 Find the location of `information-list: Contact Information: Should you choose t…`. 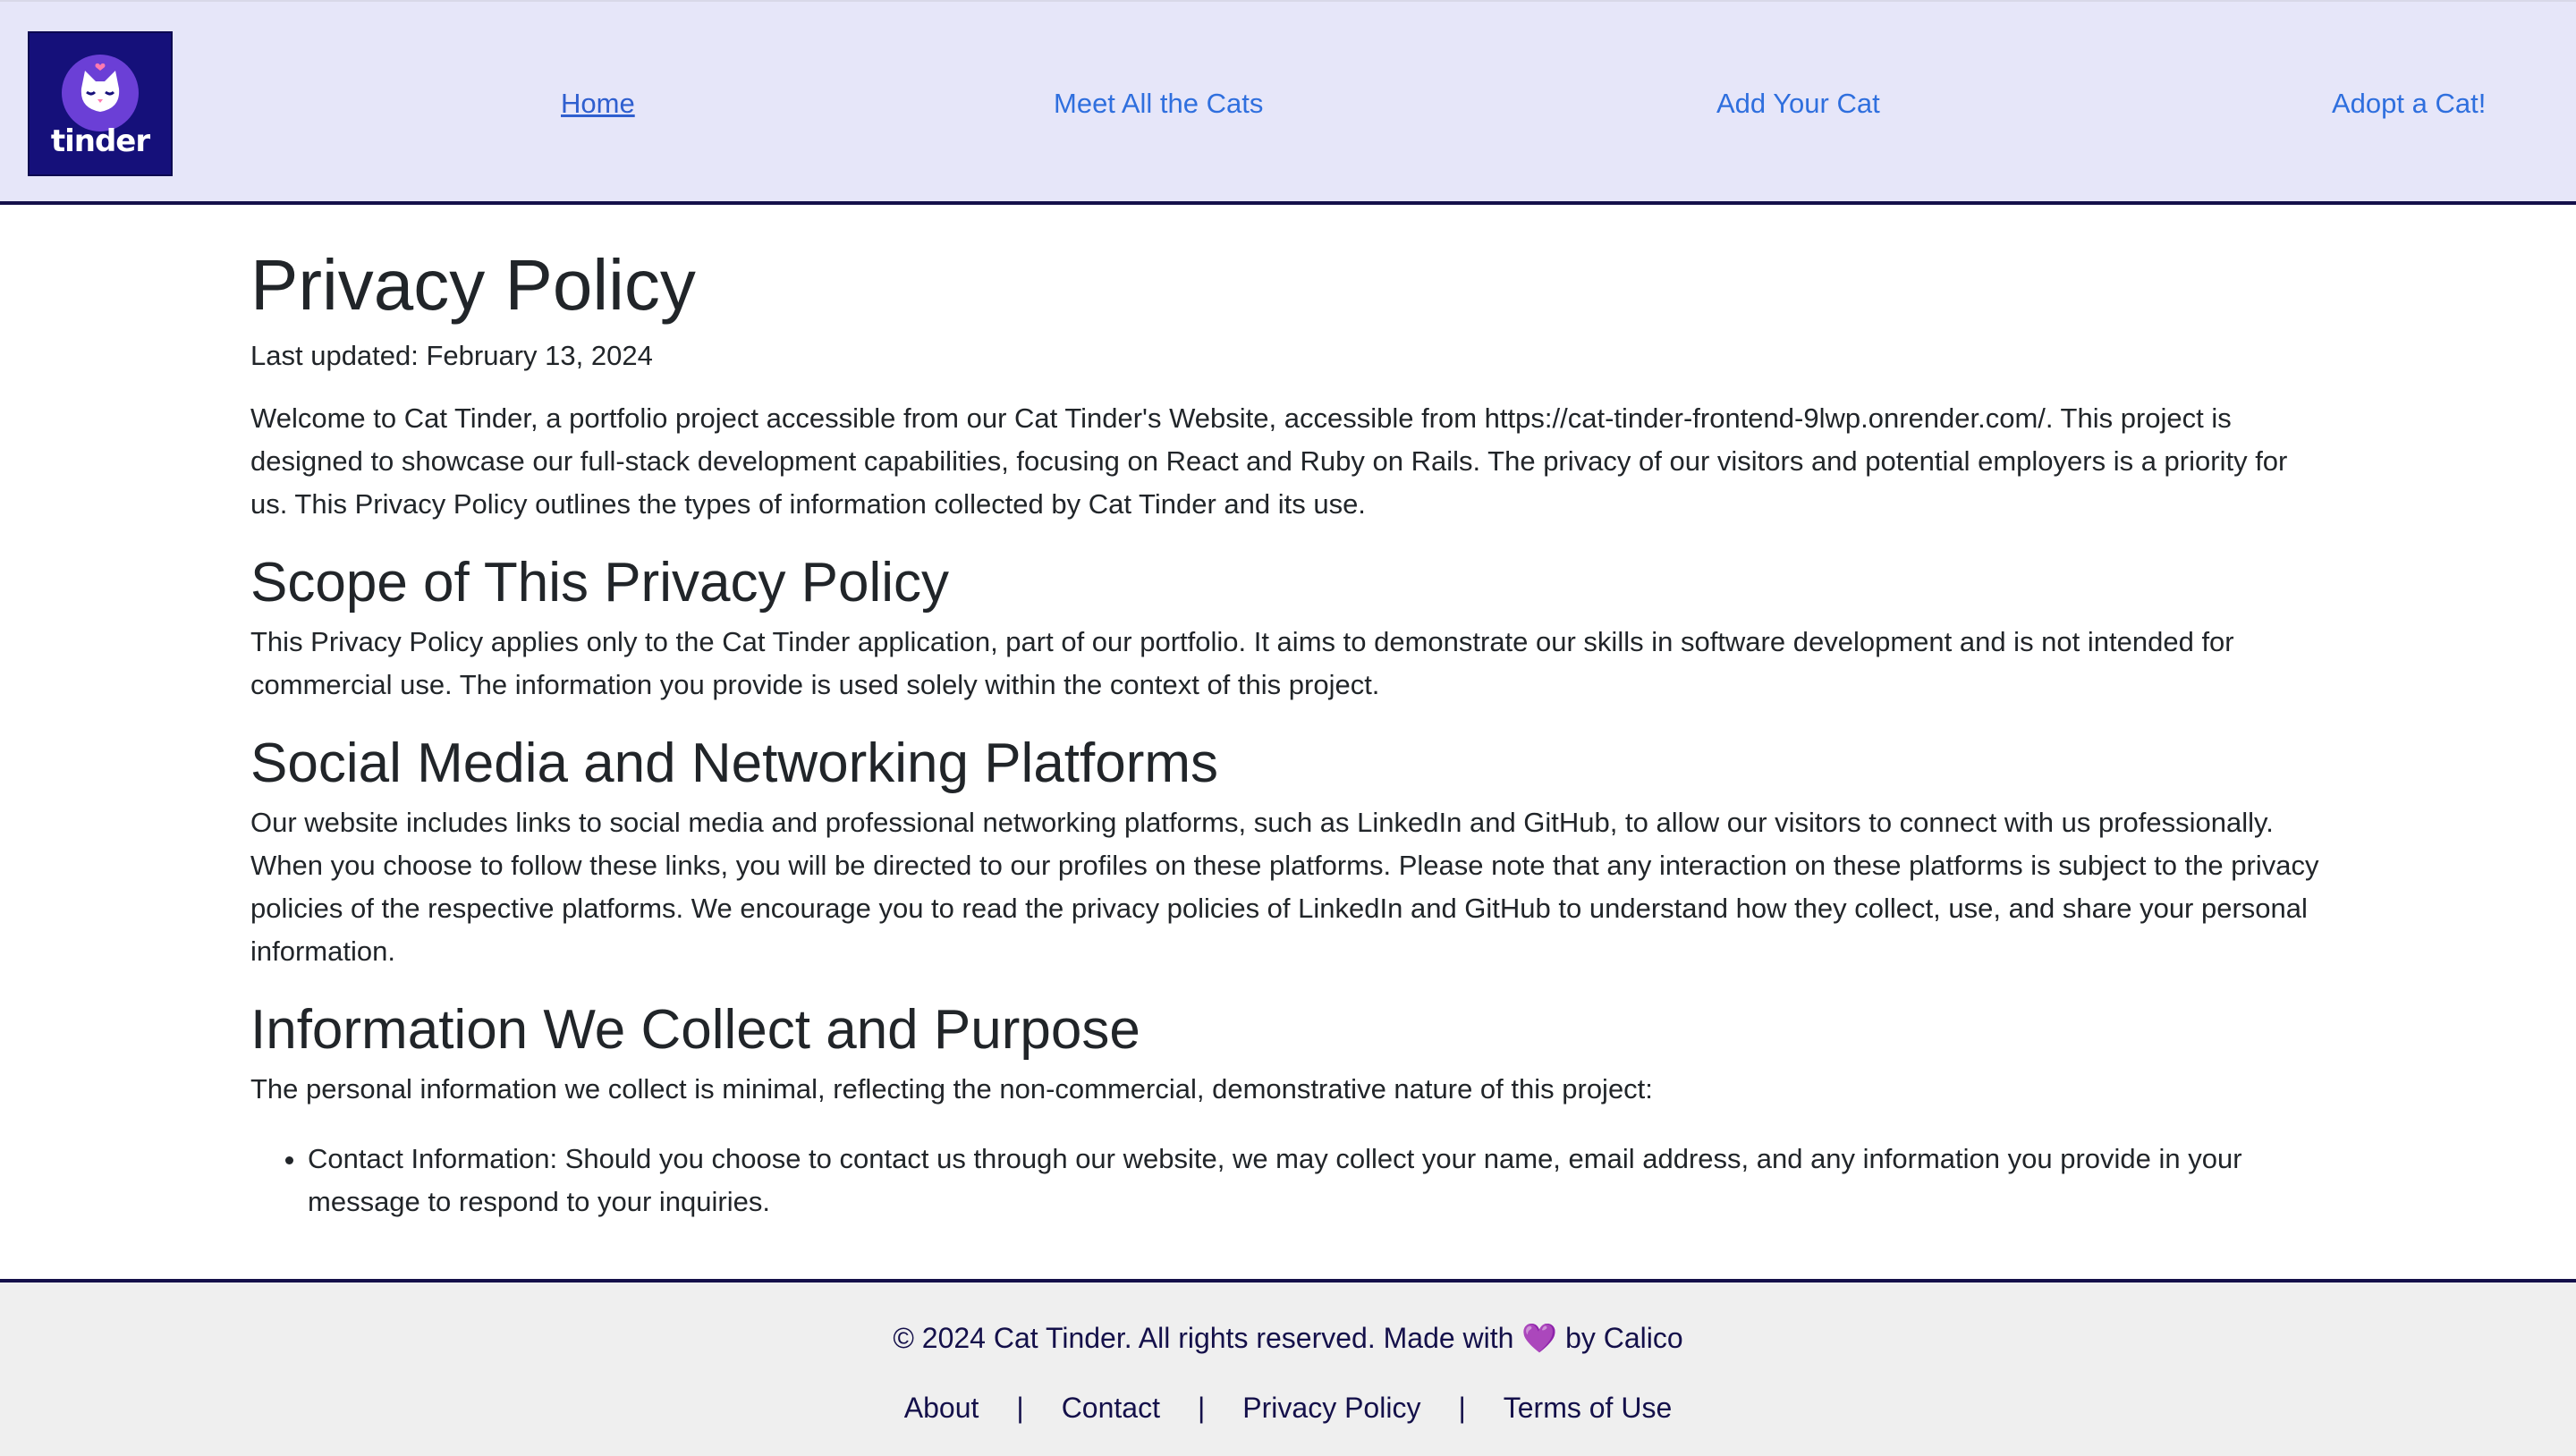

information-list: Contact Information: Should you choose t… is located at coordinates (1288, 1180).